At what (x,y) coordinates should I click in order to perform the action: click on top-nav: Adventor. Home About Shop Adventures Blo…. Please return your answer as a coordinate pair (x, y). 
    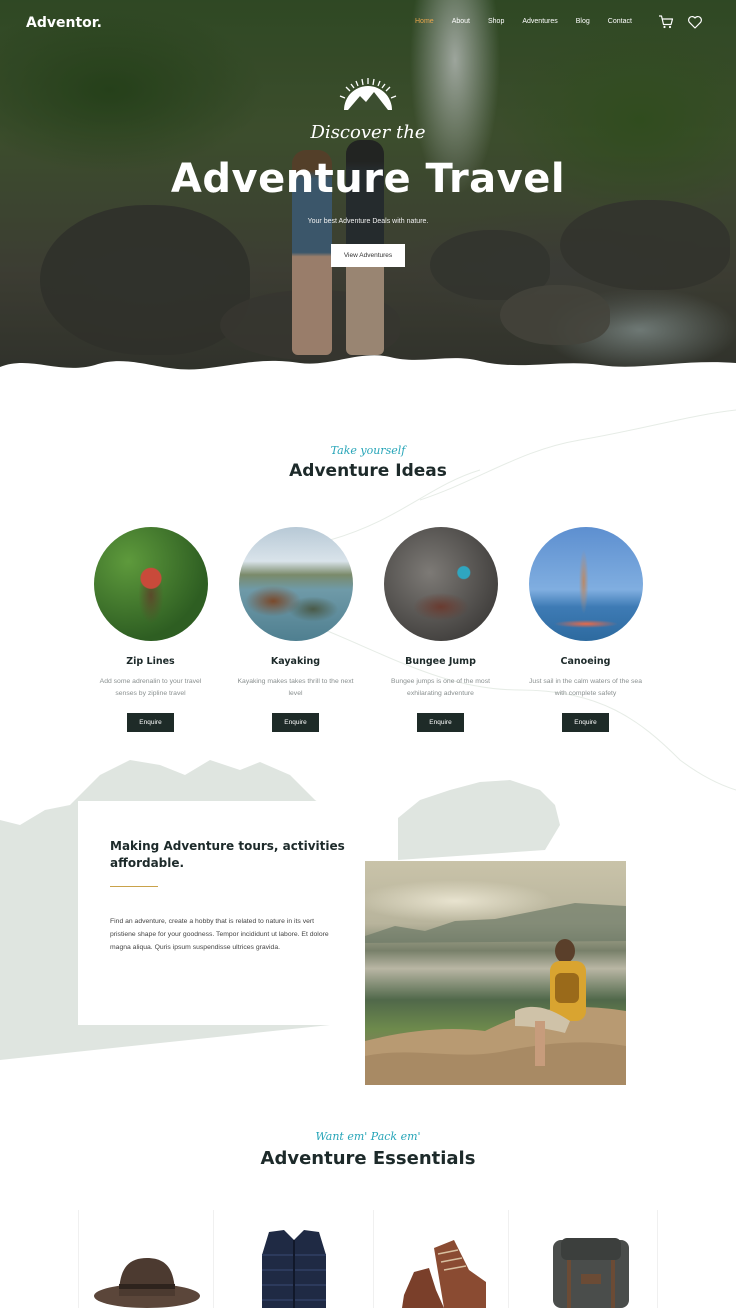
    Looking at the image, I should click on (368, 23).